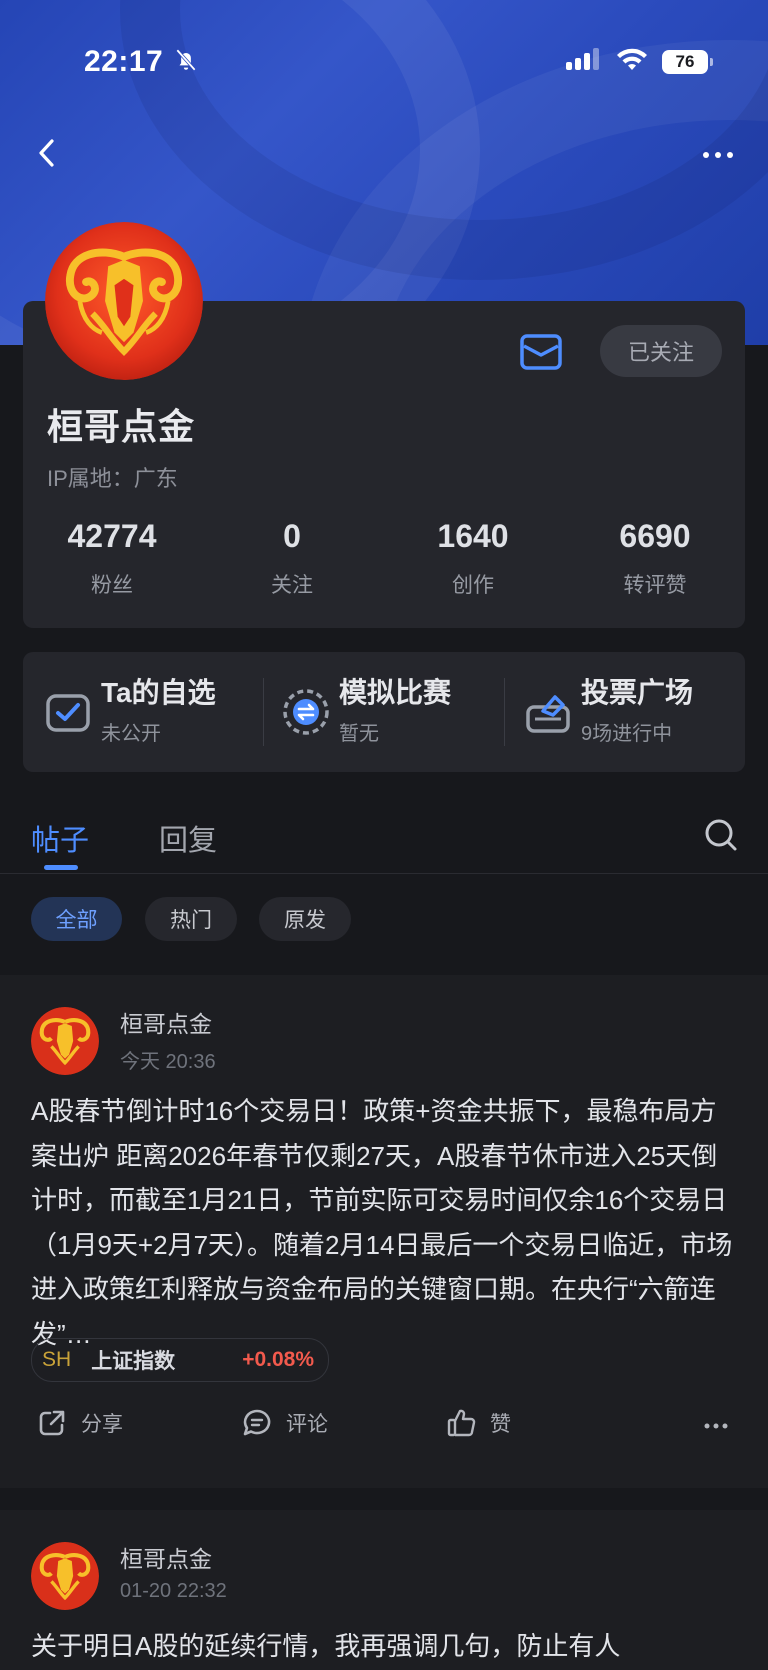 This screenshot has height=1670, width=768. Describe the element at coordinates (384, 834) in the screenshot. I see `content-tabs: 帖子 回复` at that location.